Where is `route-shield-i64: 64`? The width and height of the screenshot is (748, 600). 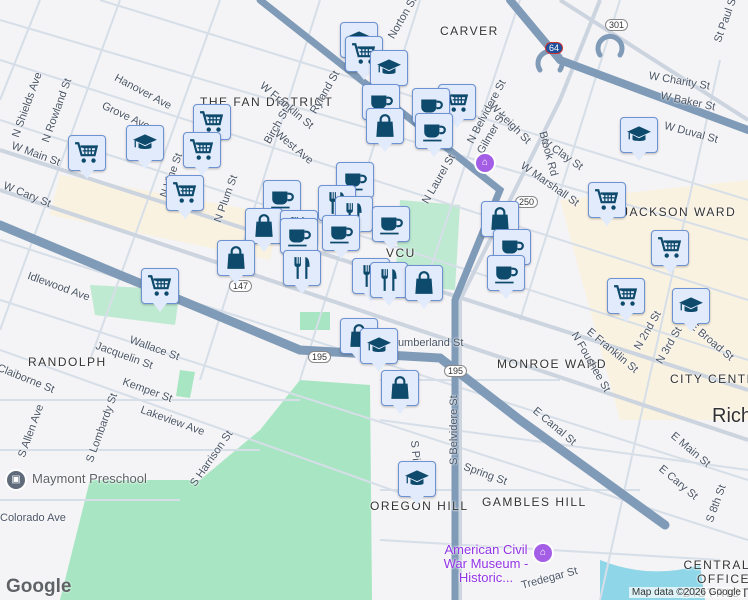
route-shield-i64: 64 is located at coordinates (554, 48).